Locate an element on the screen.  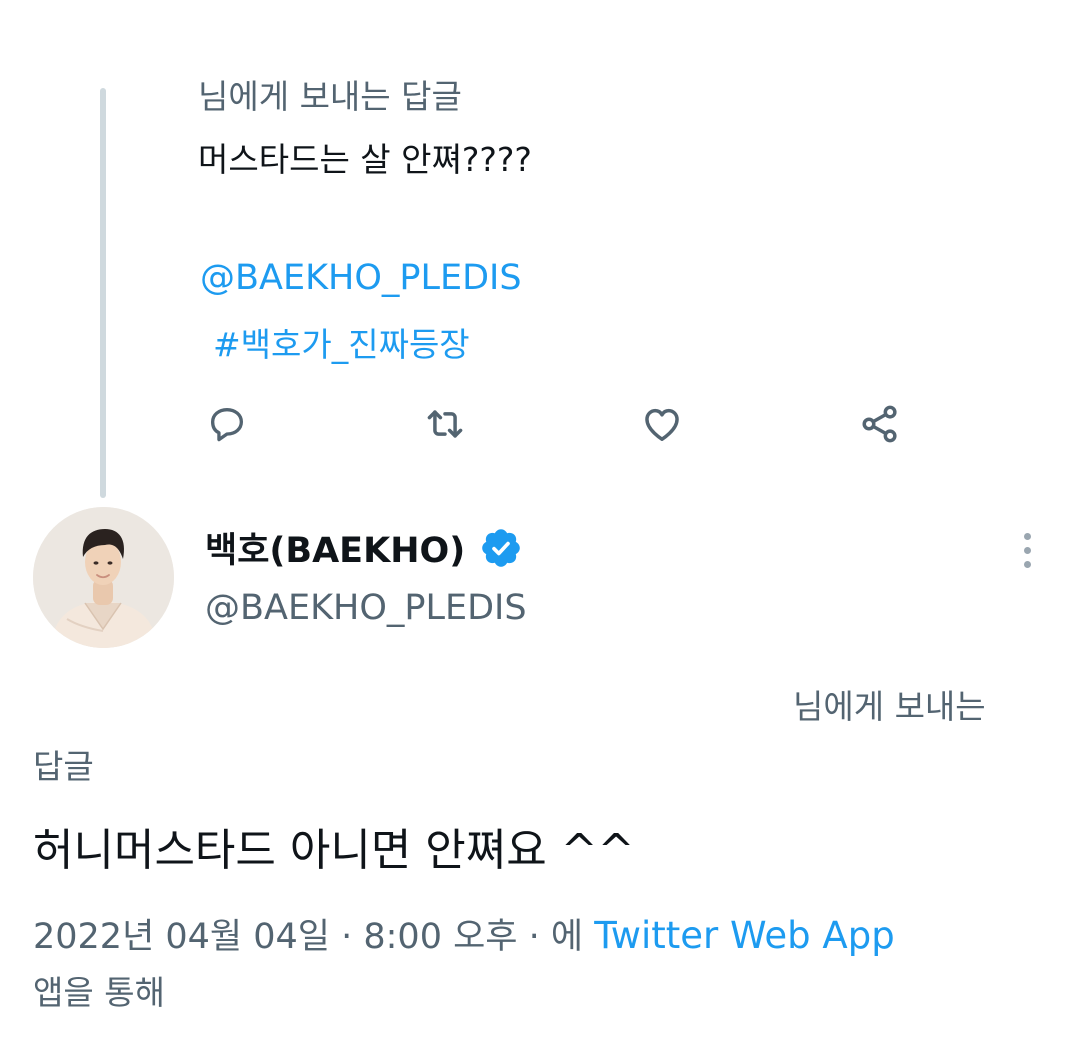
like-button is located at coordinates (662, 424).